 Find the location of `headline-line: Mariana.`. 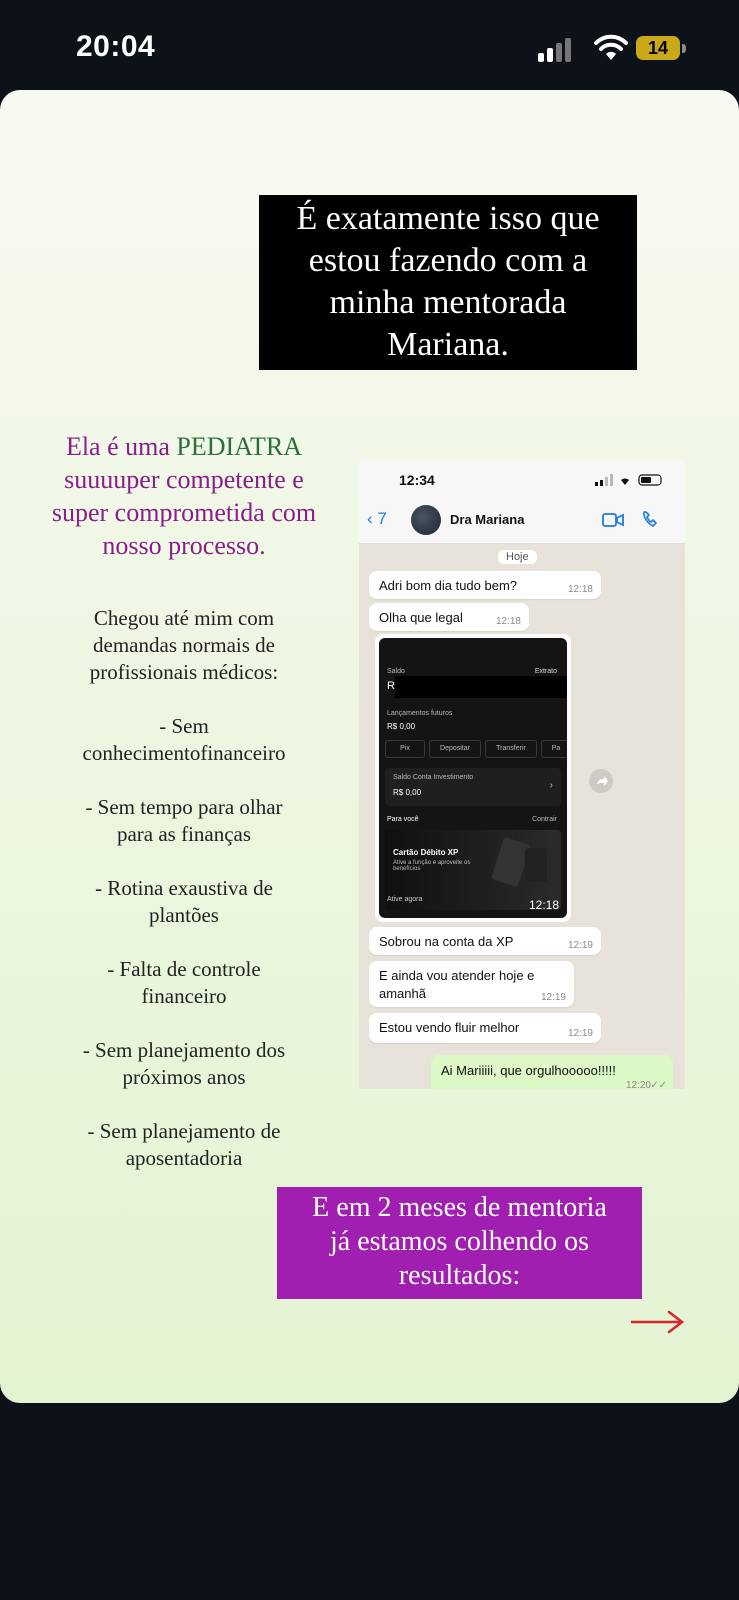

headline-line: Mariana. is located at coordinates (448, 344).